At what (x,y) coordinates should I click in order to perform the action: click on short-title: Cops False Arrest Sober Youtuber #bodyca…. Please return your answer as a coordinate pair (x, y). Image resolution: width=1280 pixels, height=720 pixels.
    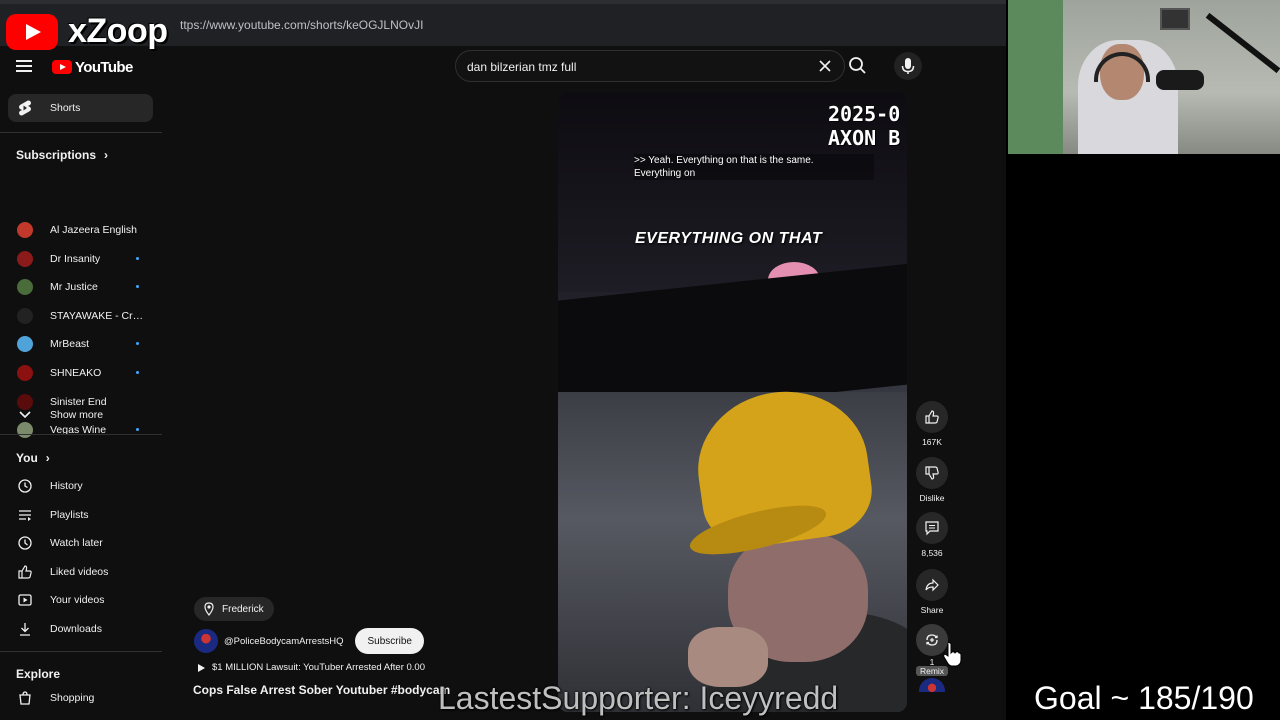
    Looking at the image, I should click on (322, 690).